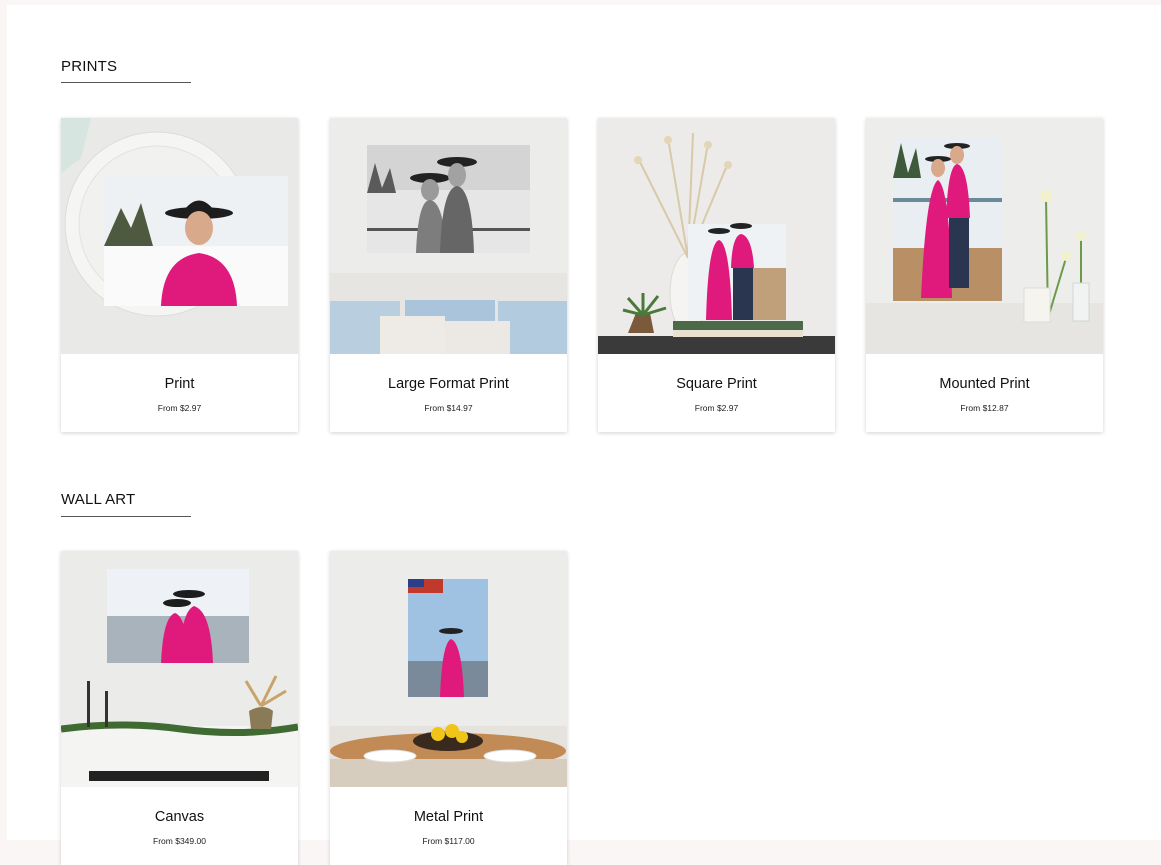 Image resolution: width=1161 pixels, height=865 pixels. Describe the element at coordinates (984, 384) in the screenshot. I see `product-name: Mounted Print` at that location.